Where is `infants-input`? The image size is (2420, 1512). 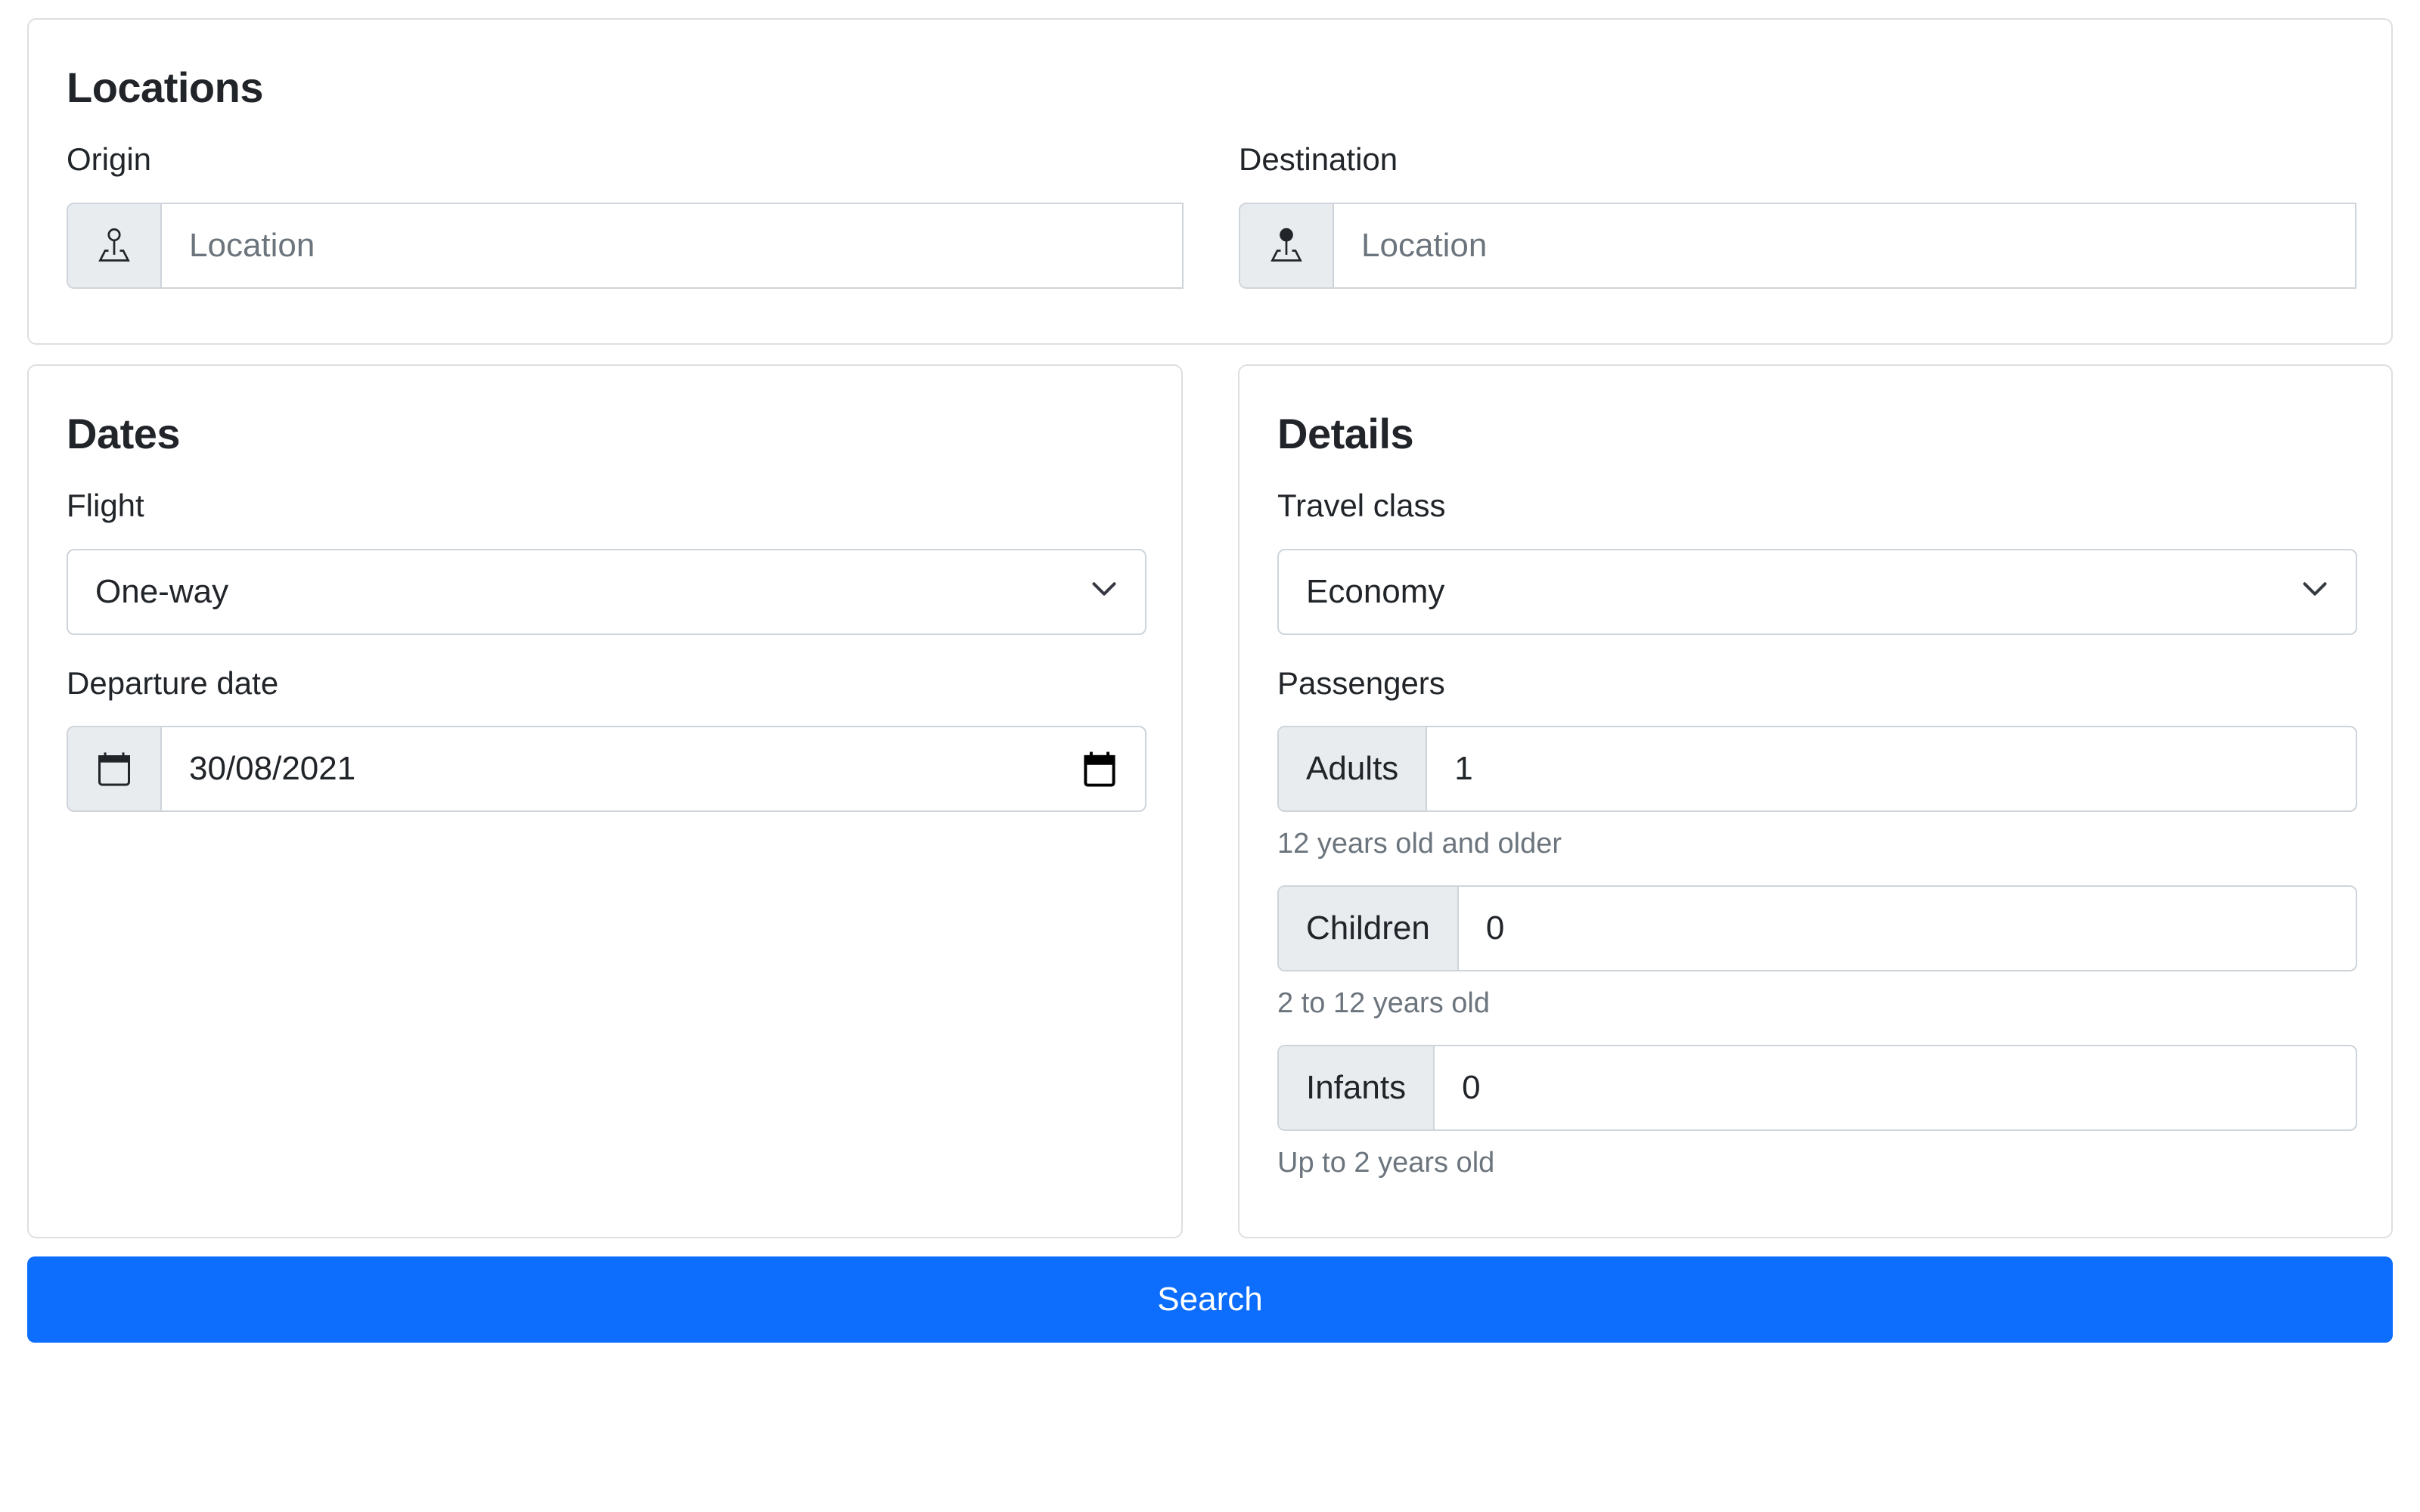 infants-input is located at coordinates (1895, 1087).